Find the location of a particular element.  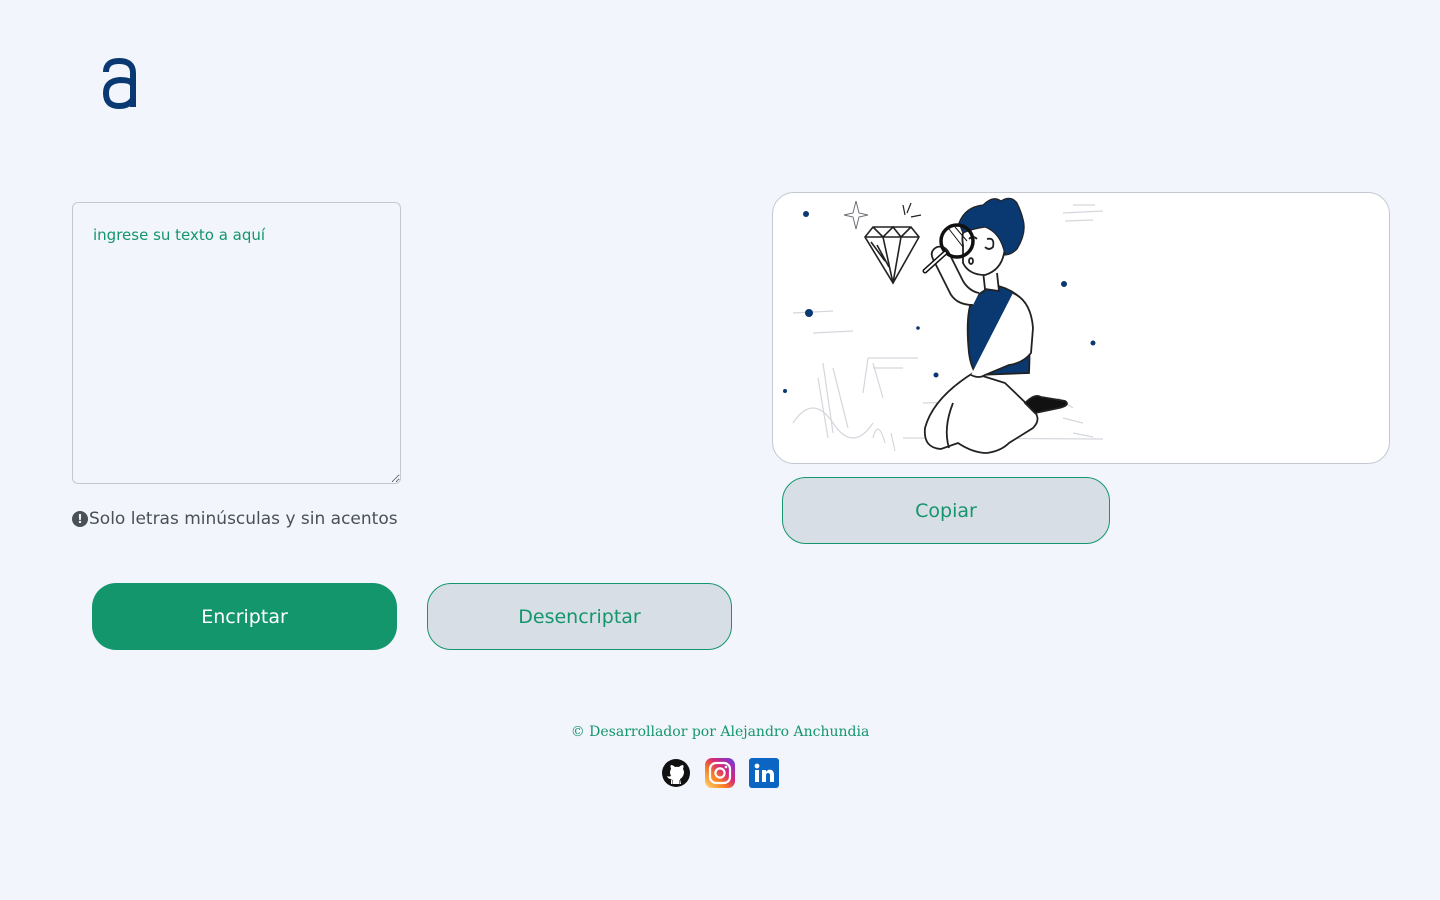

decrypt-button: Desencriptar is located at coordinates (579, 616).